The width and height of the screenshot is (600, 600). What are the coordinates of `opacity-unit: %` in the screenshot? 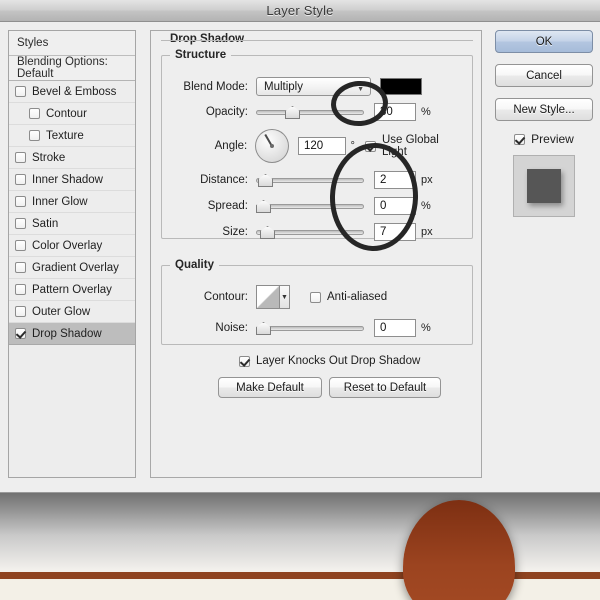 It's located at (426, 112).